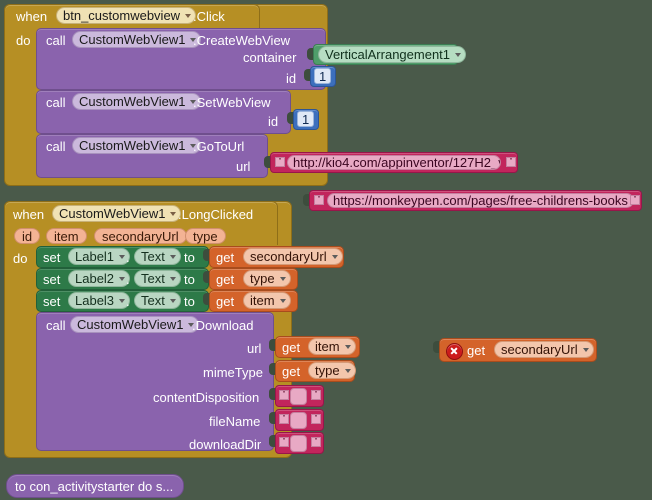  I want to click on arg-label-contentdisposition: contentDisposition, so click(206, 397).